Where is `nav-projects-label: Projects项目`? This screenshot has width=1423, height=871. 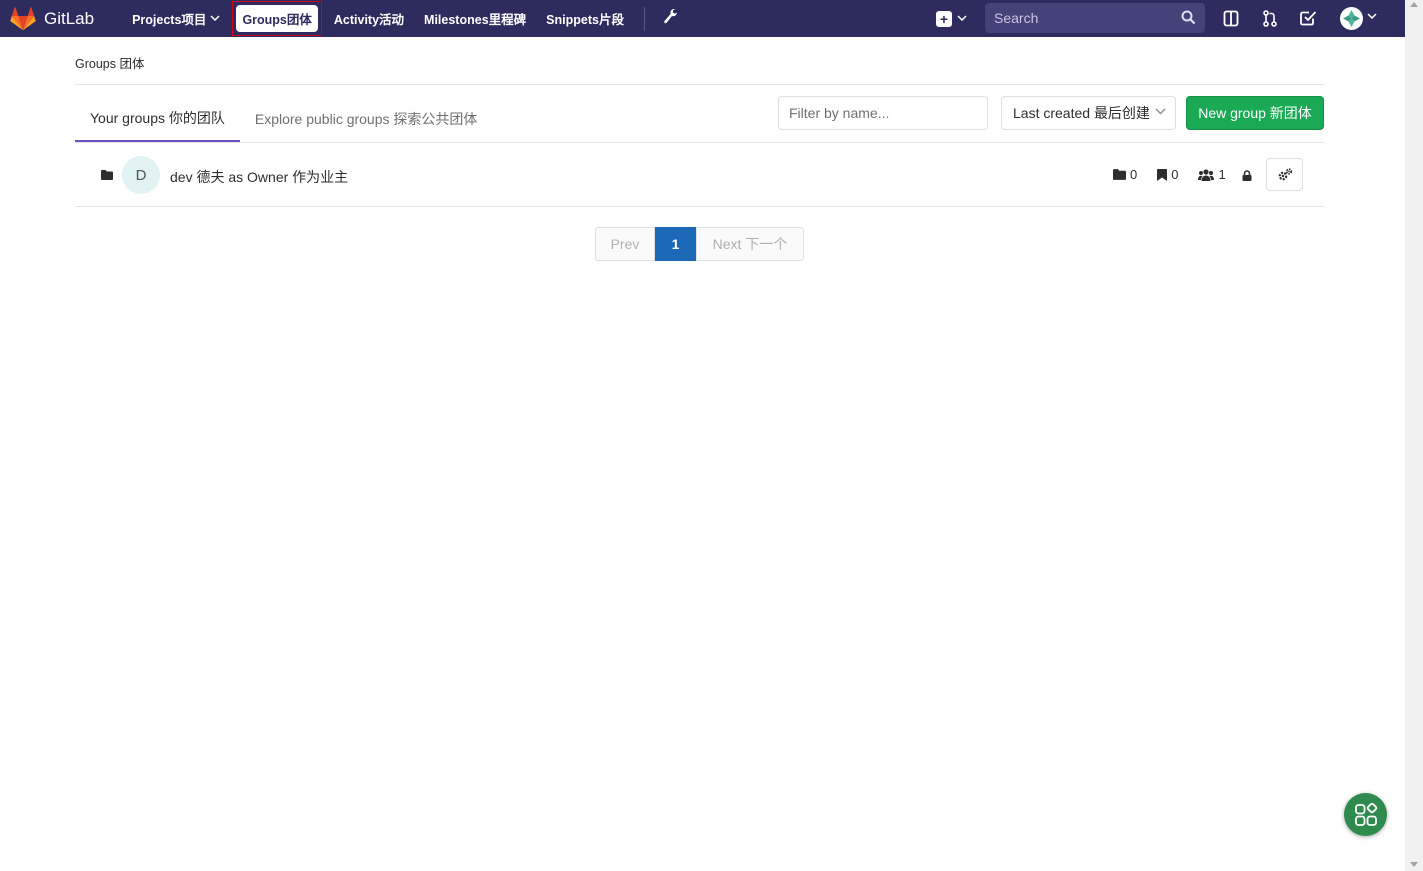
nav-projects-label: Projects项目 is located at coordinates (169, 20).